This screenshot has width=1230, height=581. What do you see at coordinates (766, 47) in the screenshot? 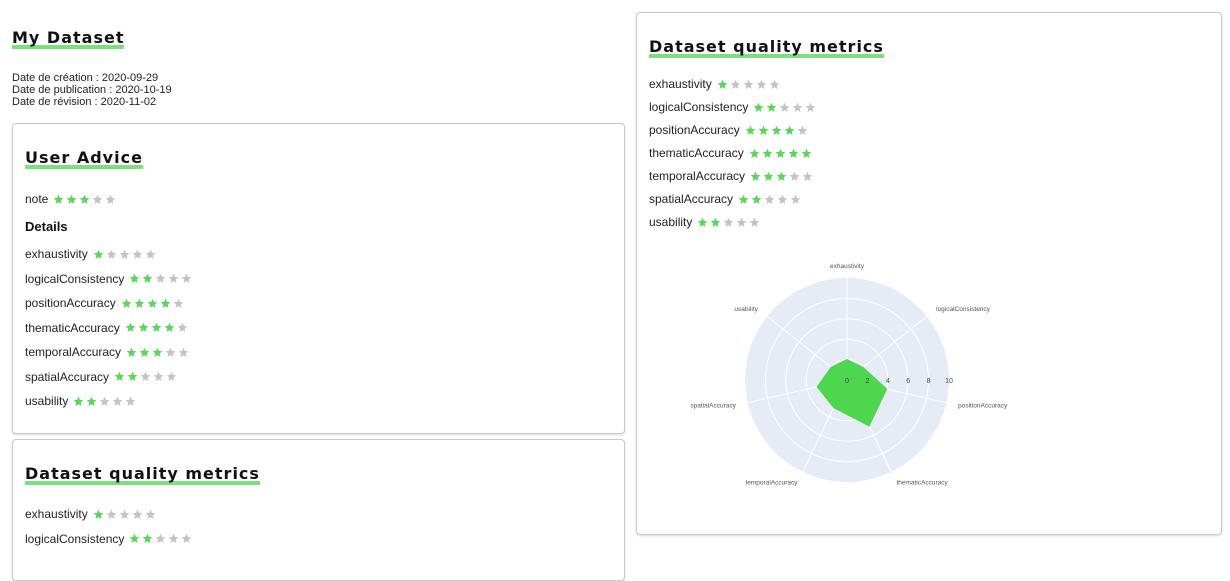
I see `quality-metrics-title-right: Dataset quality metrics` at bounding box center [766, 47].